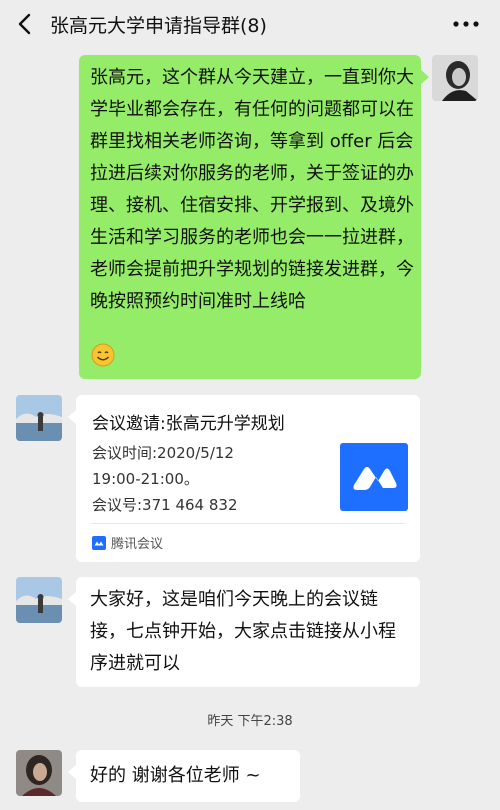  I want to click on person-avatar-icon, so click(39, 773).